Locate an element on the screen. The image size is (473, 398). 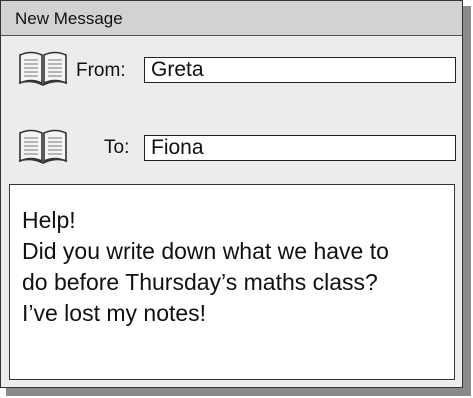
title-bar: New Message is located at coordinates (231, 18).